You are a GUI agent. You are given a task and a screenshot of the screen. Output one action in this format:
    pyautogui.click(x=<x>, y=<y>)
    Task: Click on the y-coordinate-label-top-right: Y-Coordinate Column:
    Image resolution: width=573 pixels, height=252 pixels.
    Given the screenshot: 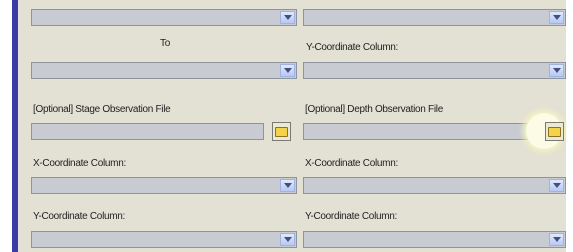 What is the action you would take?
    pyautogui.click(x=352, y=47)
    